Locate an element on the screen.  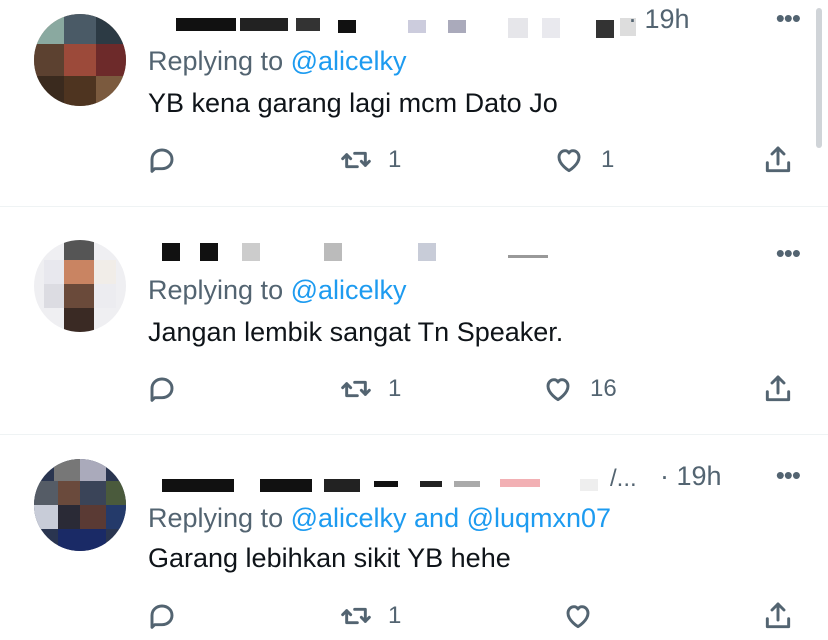
tweet-actions: 1 16 is located at coordinates (414, 393).